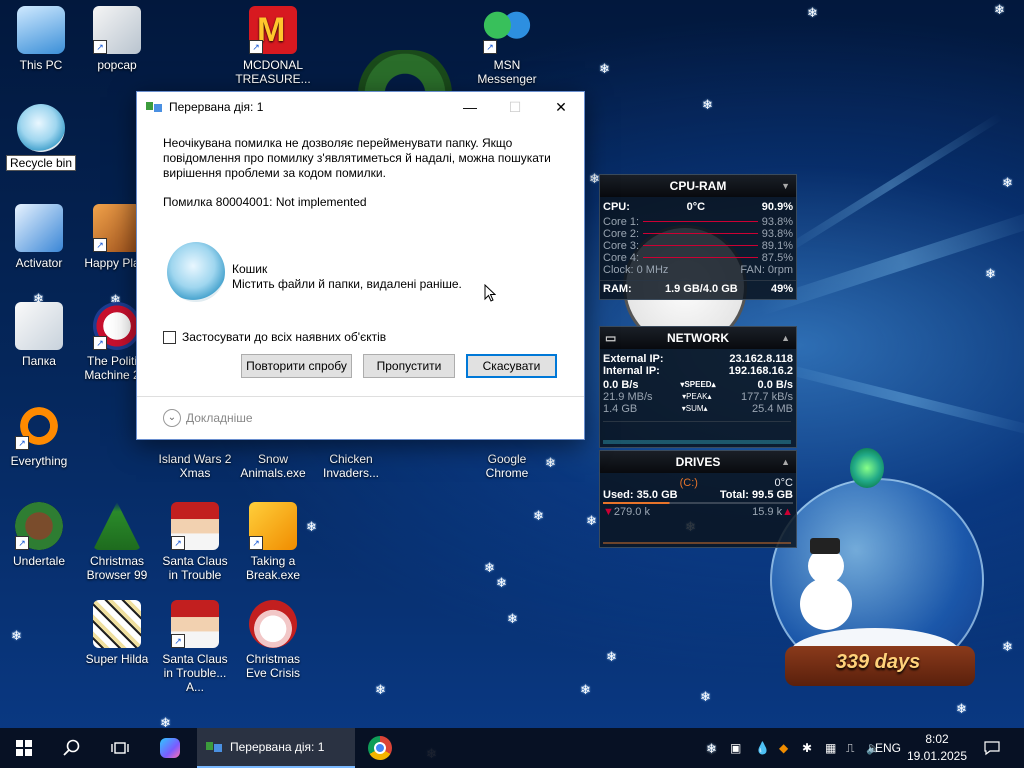 This screenshot has width=1024, height=768. What do you see at coordinates (735, 748) in the screenshot?
I see `tray-icon-network-tool: ▣` at bounding box center [735, 748].